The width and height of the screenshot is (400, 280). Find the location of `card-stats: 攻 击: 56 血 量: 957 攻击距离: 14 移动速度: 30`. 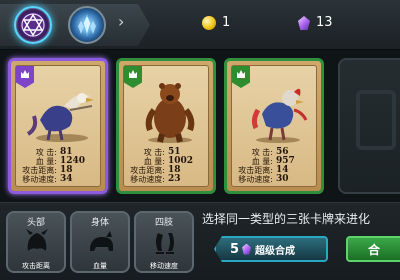

card-stats: 攻 击: 56 血 量: 957 攻击距离: 14 移动速度: 30 is located at coordinates (278, 166).